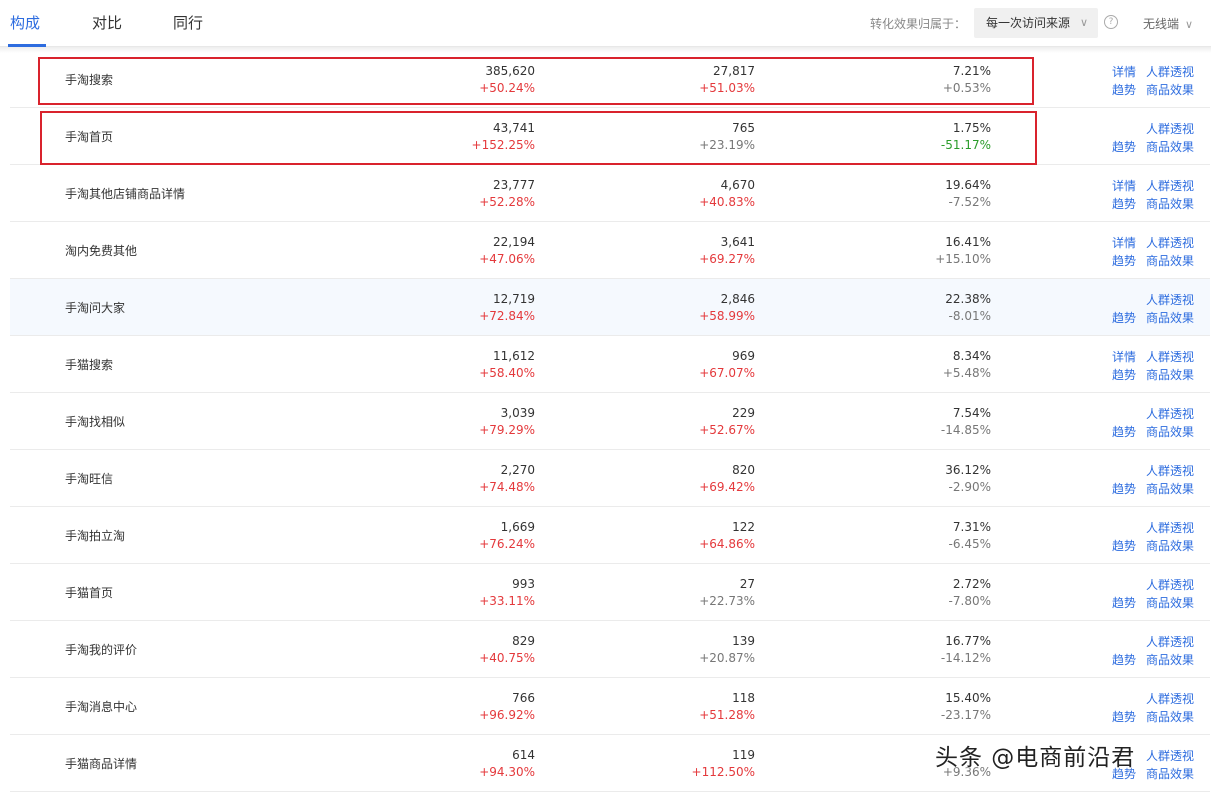 The height and width of the screenshot is (792, 1211). What do you see at coordinates (188, 24) in the screenshot?
I see `tab-peers: 同行` at bounding box center [188, 24].